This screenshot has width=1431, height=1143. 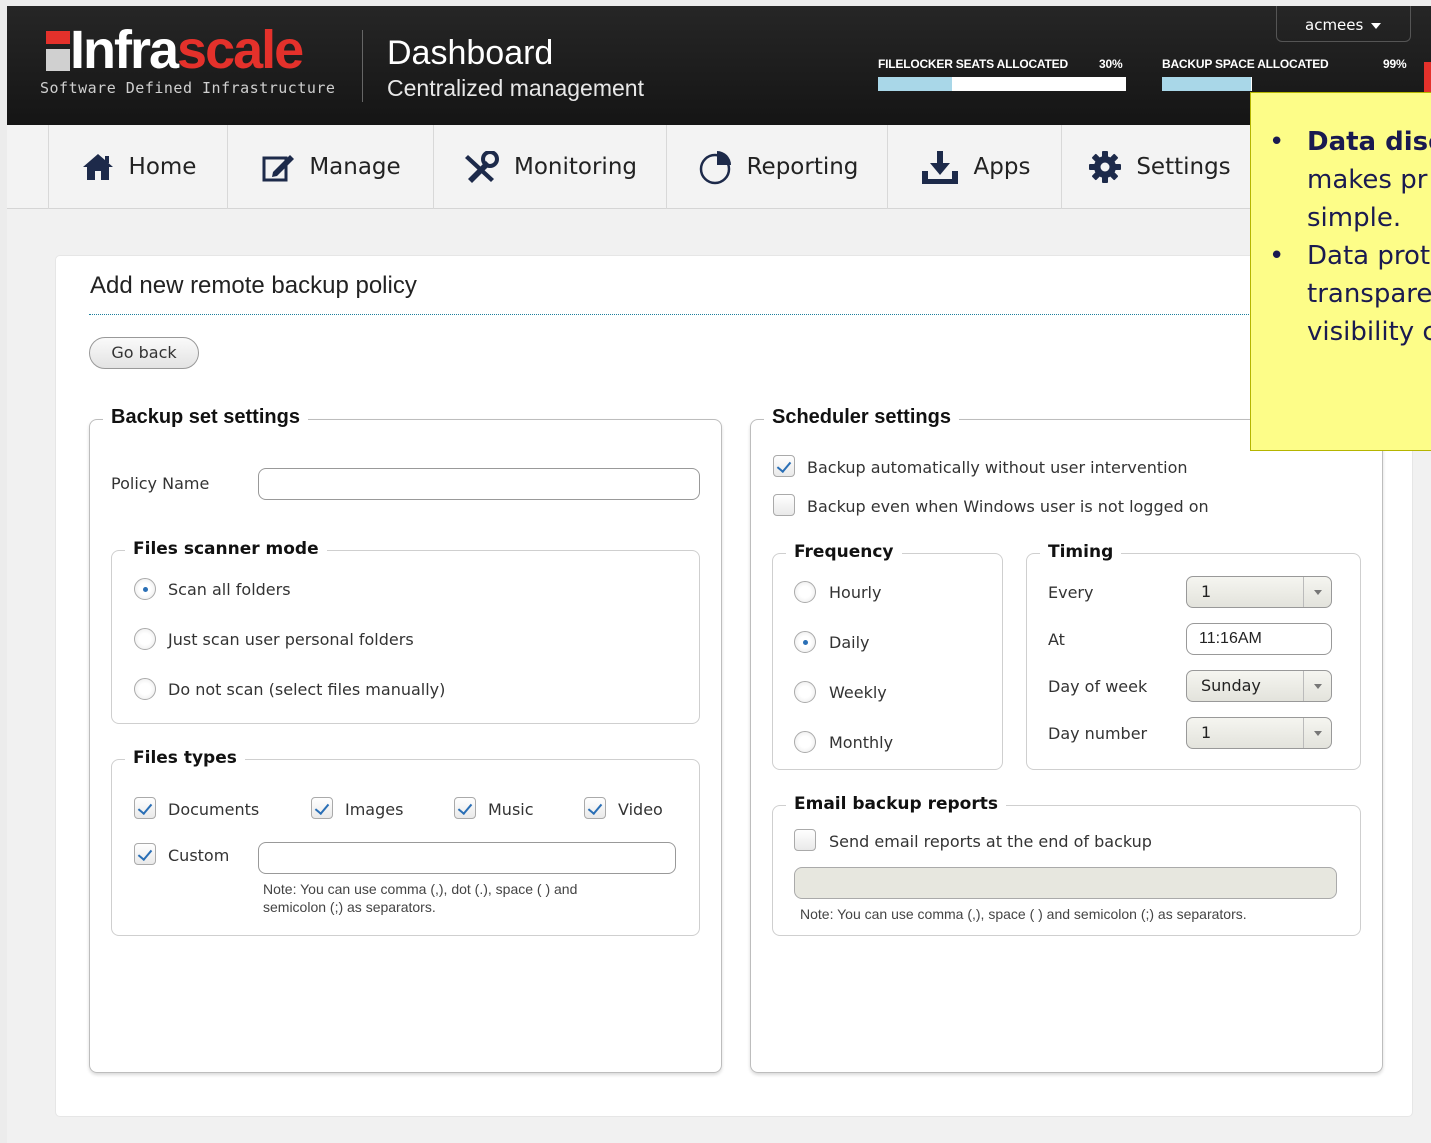 I want to click on tools-icon, so click(x=482, y=167).